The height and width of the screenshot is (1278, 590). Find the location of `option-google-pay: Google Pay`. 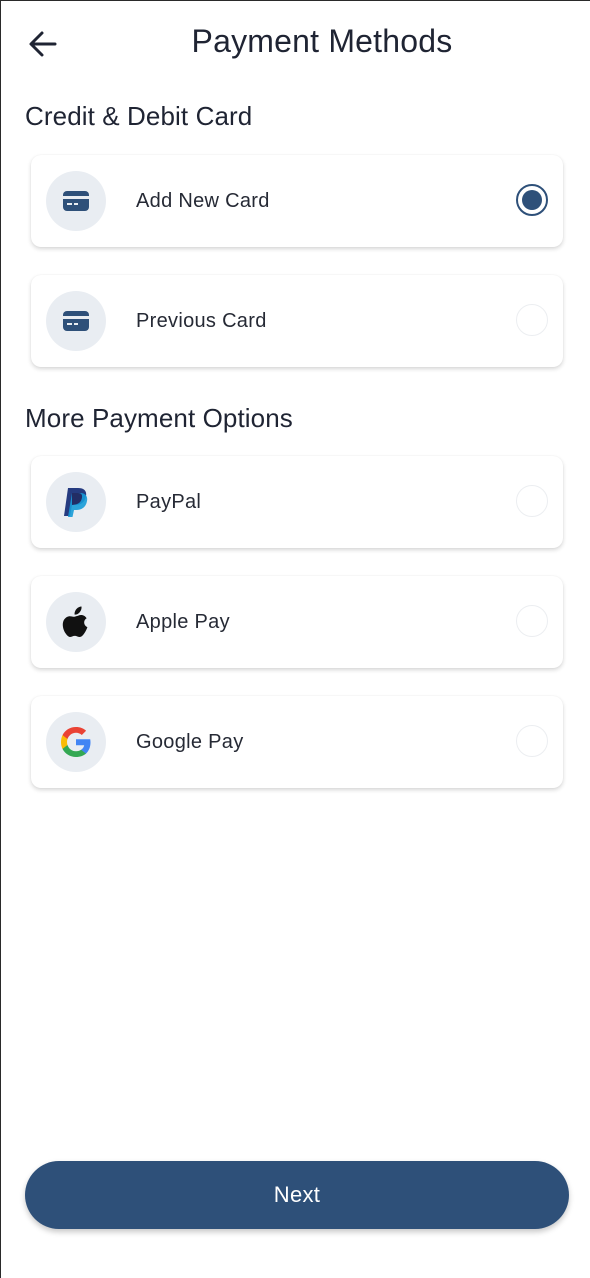

option-google-pay: Google Pay is located at coordinates (297, 742).